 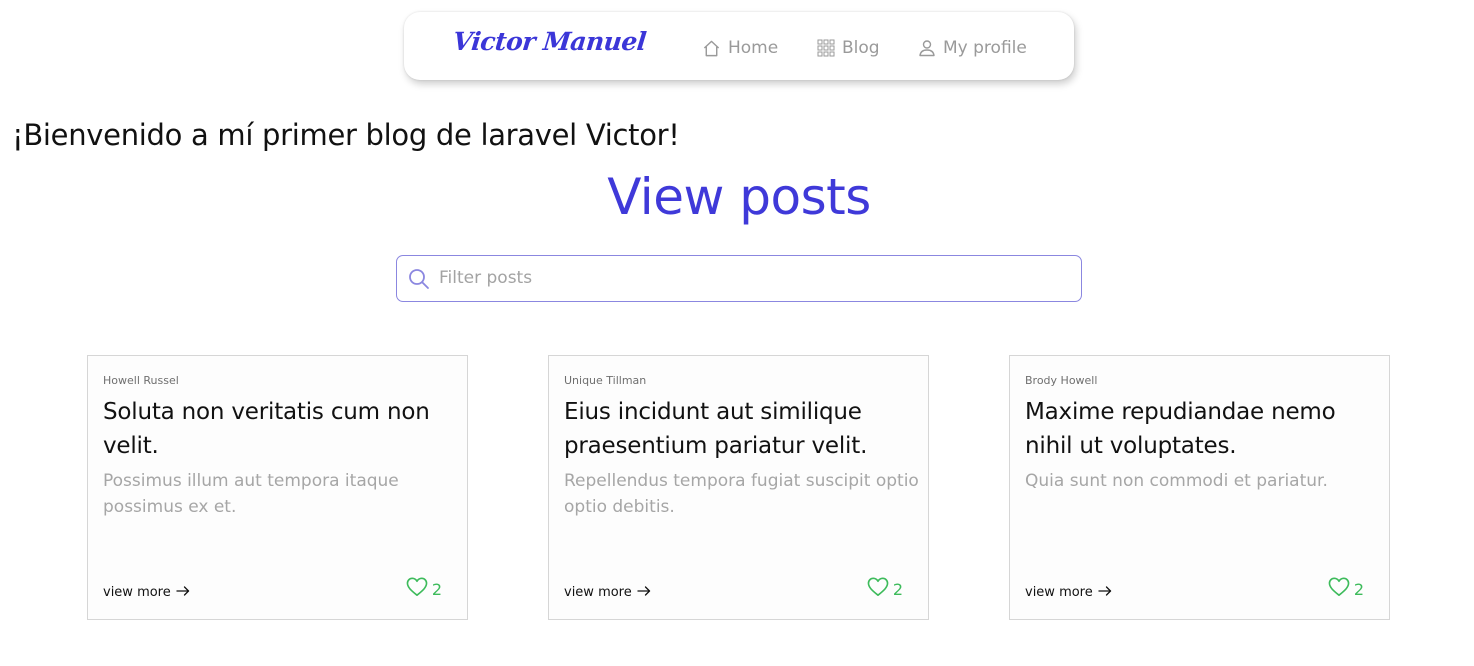 I want to click on top-navbar: Victor Manuel Home Blog My profile, so click(x=739, y=46).